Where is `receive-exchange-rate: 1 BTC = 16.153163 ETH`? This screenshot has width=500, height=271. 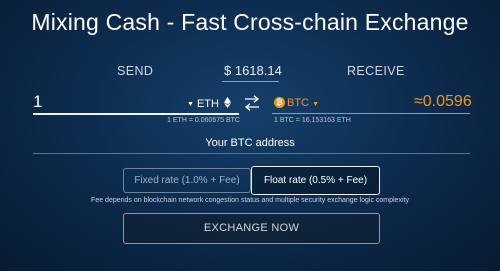 receive-exchange-rate: 1 BTC = 16.153163 ETH is located at coordinates (312, 120).